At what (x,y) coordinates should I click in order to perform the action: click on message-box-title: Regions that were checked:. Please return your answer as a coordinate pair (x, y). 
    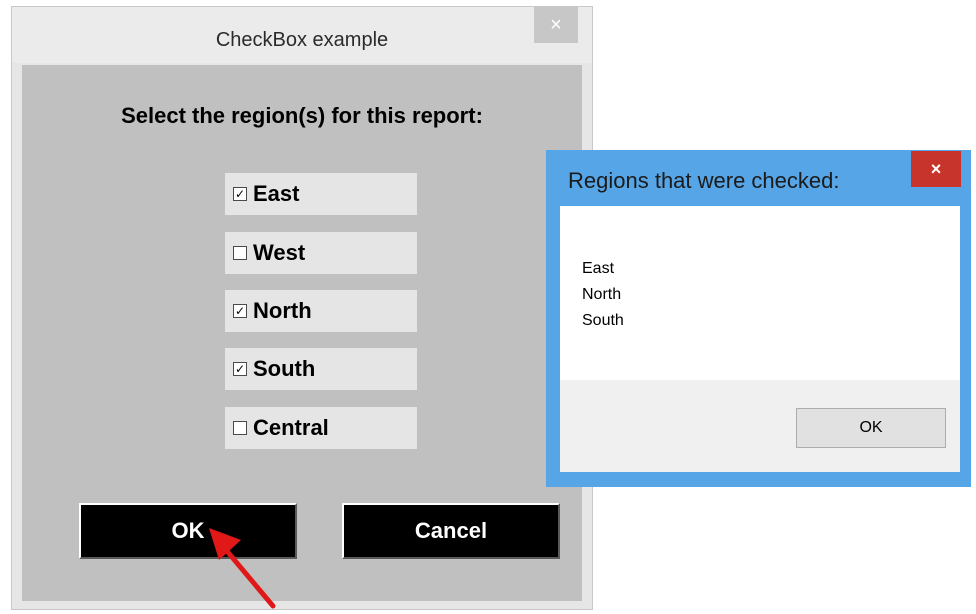
    Looking at the image, I should click on (704, 180).